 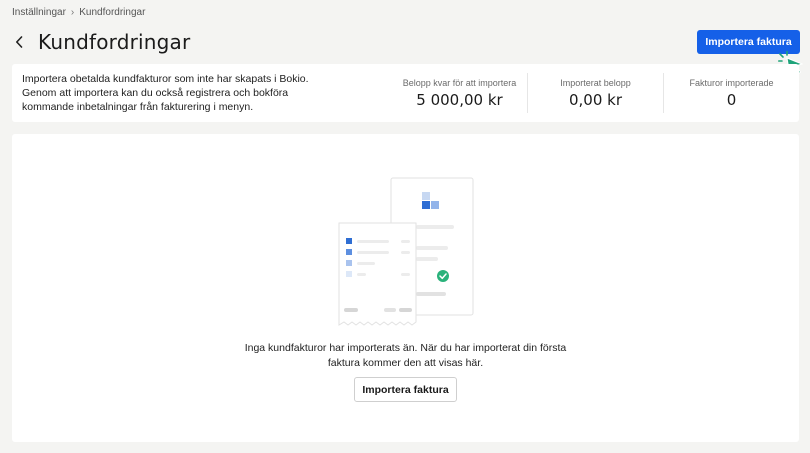 What do you see at coordinates (78, 12) in the screenshot?
I see `breadcrumb: Inställningar › Kundfordringar` at bounding box center [78, 12].